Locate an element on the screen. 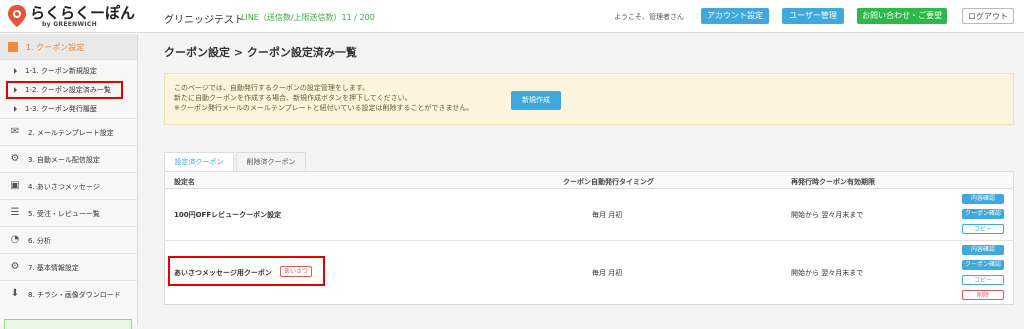 This screenshot has height=329, width=1024. sidebar-item-auto-mail: ⚙ 3. 自動メール配信設定 is located at coordinates (68, 158).